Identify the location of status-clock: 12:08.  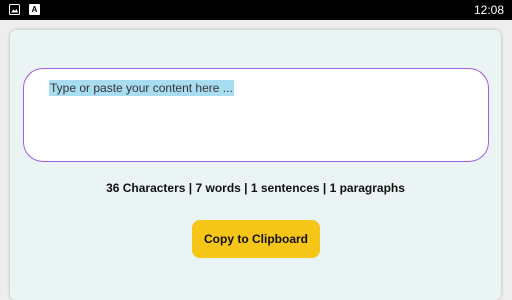
(488, 10).